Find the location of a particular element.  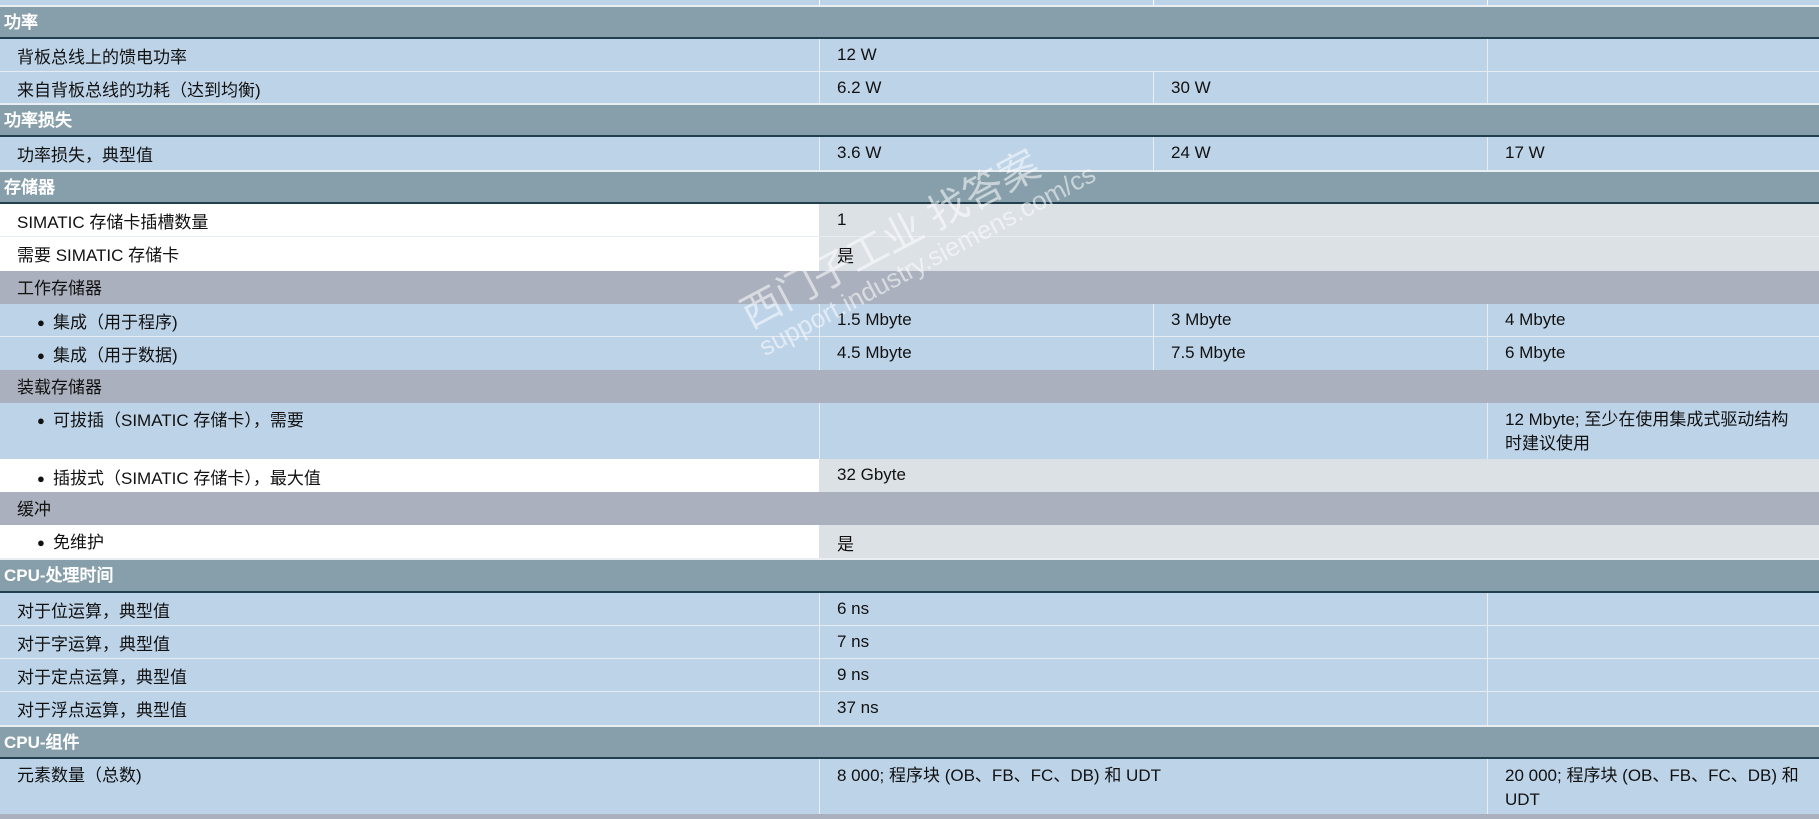

row-label: 来自背板总线的功耗（达到均衡) is located at coordinates (139, 90).